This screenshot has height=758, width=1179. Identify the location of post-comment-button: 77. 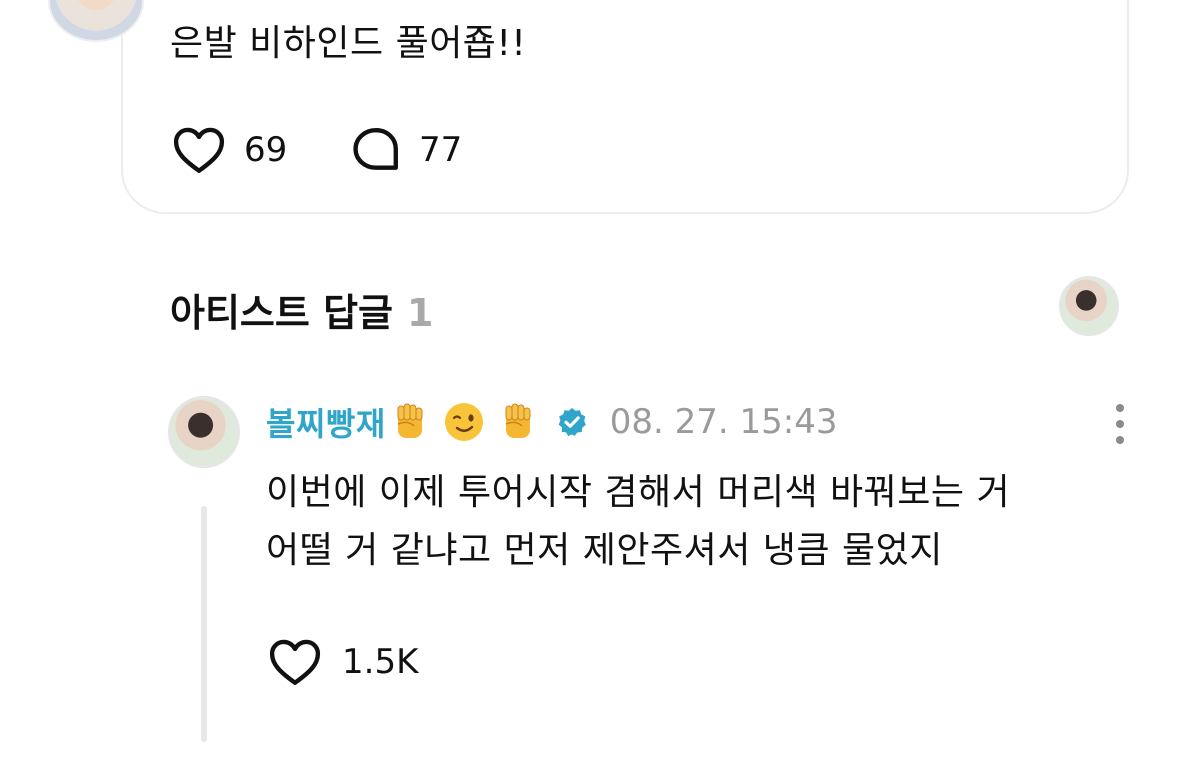
(406, 150).